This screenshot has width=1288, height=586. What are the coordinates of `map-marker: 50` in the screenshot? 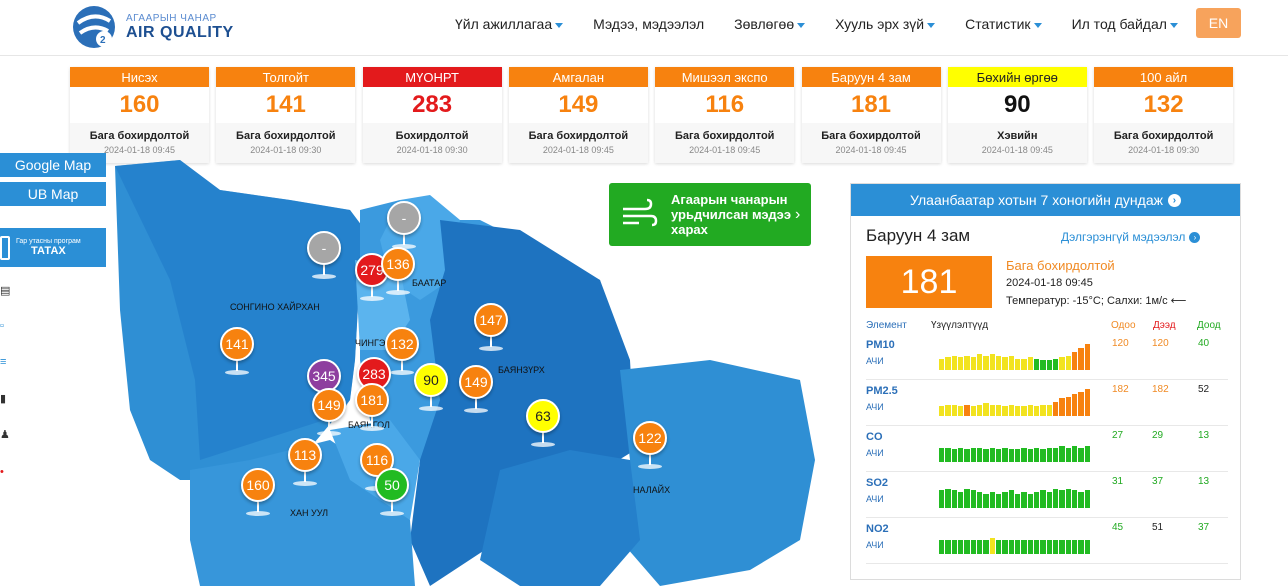 It's located at (392, 485).